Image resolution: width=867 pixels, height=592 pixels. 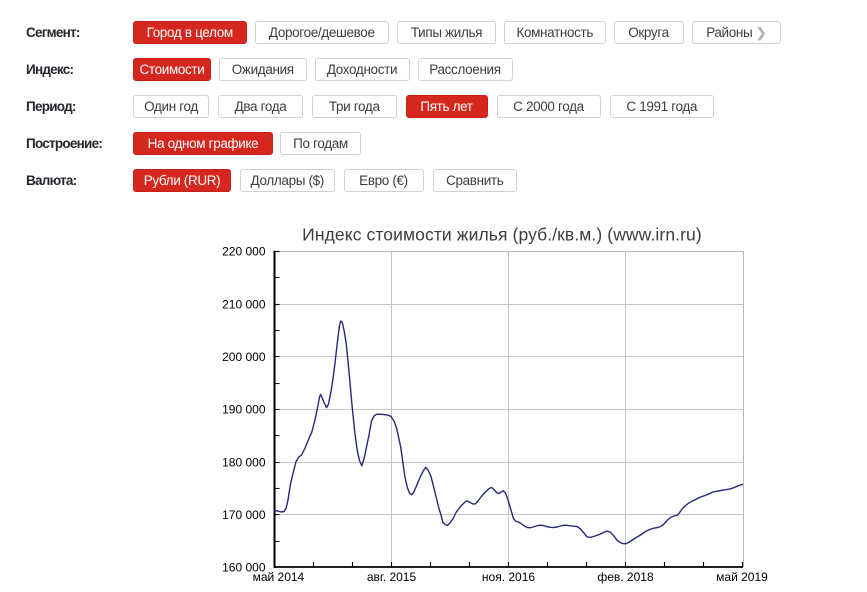 I want to click on svg-text: 190 000, so click(x=244, y=410).